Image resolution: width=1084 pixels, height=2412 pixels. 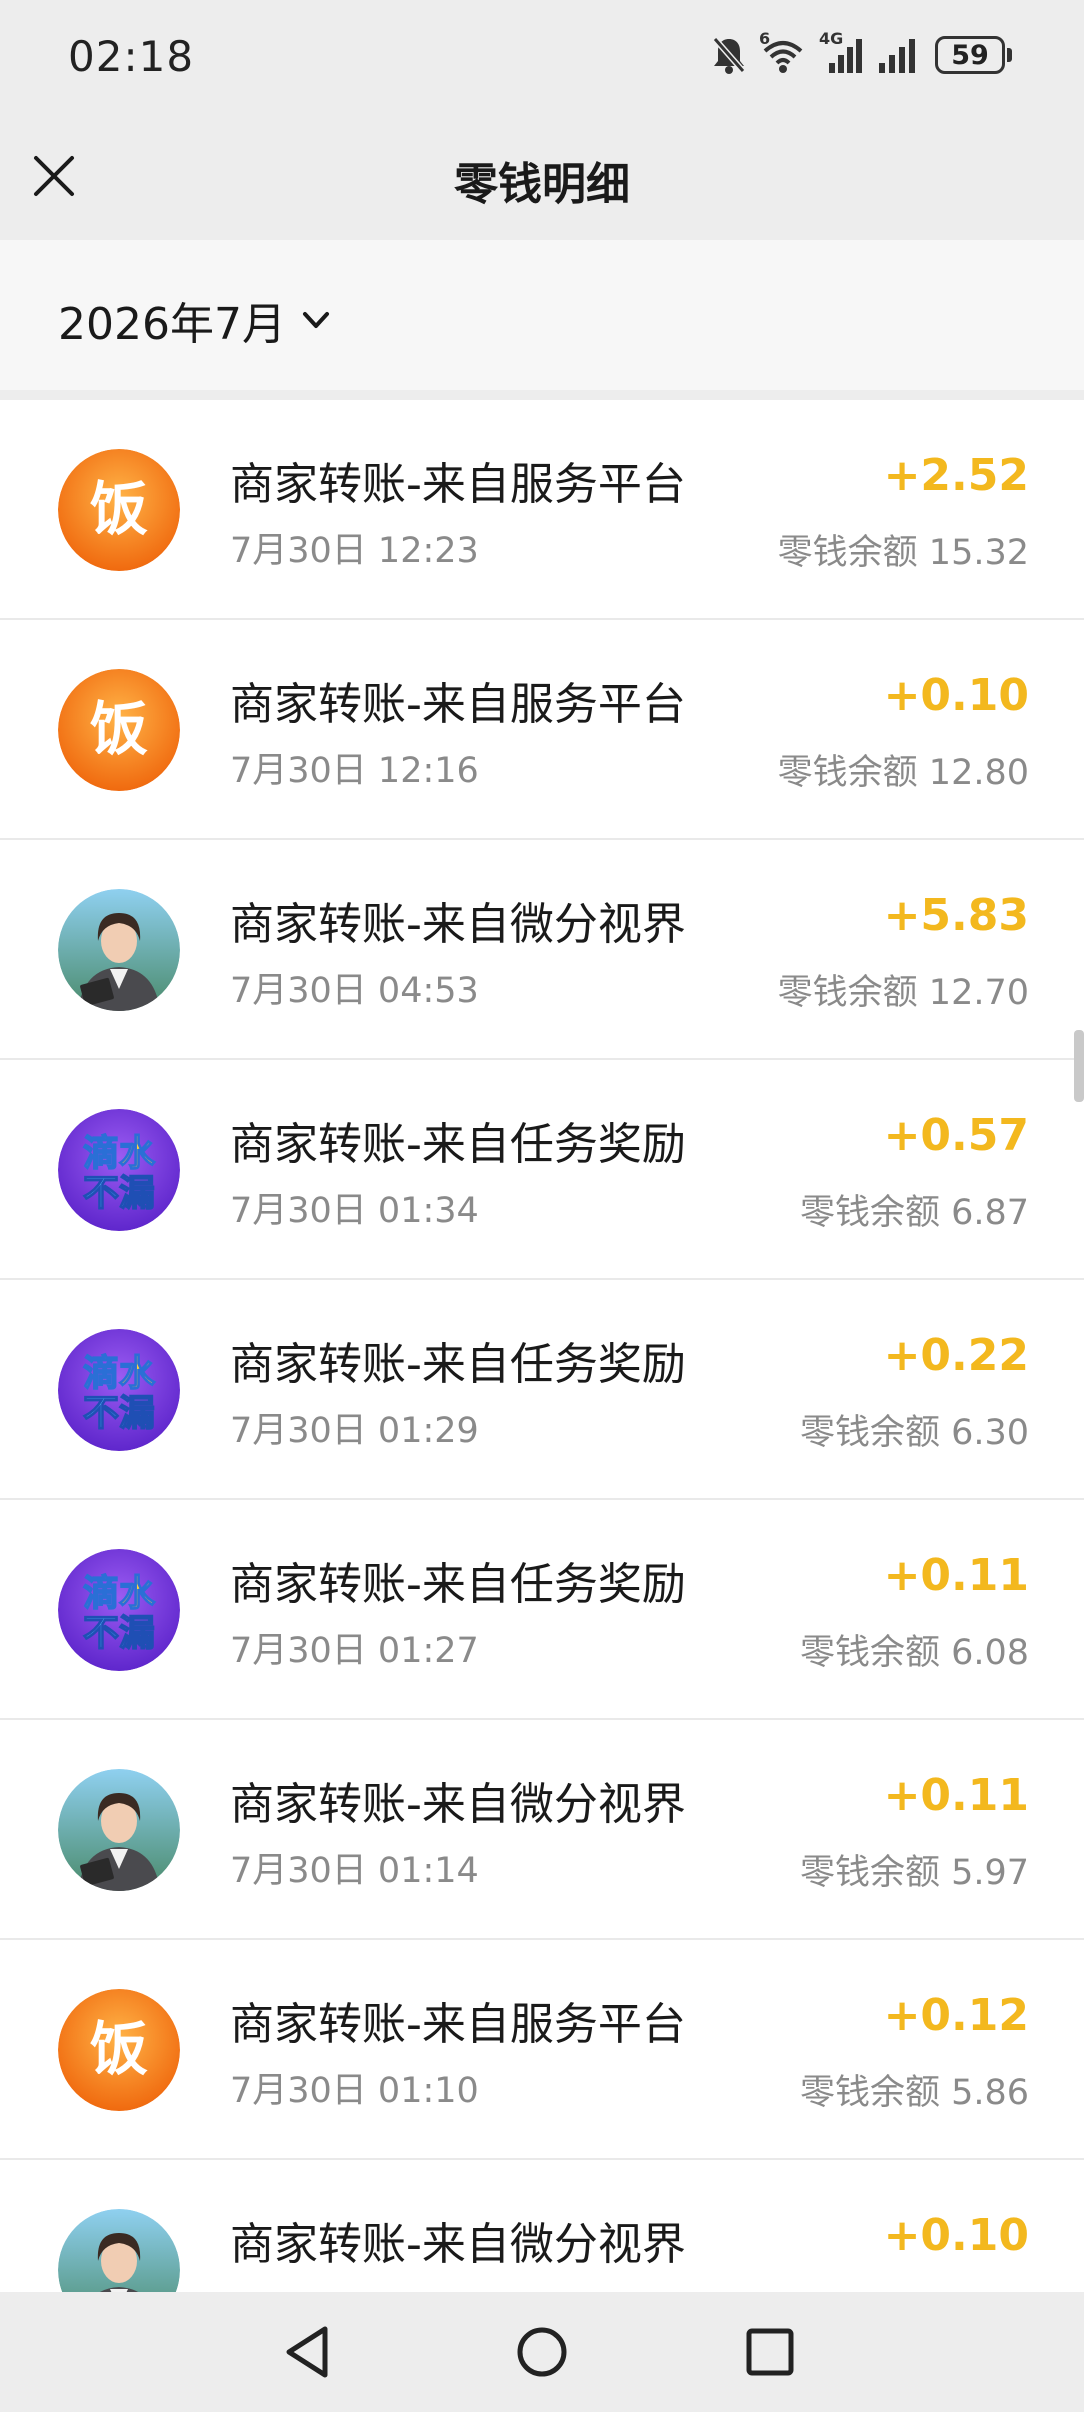 What do you see at coordinates (1009, 55) in the screenshot?
I see `battery-tip` at bounding box center [1009, 55].